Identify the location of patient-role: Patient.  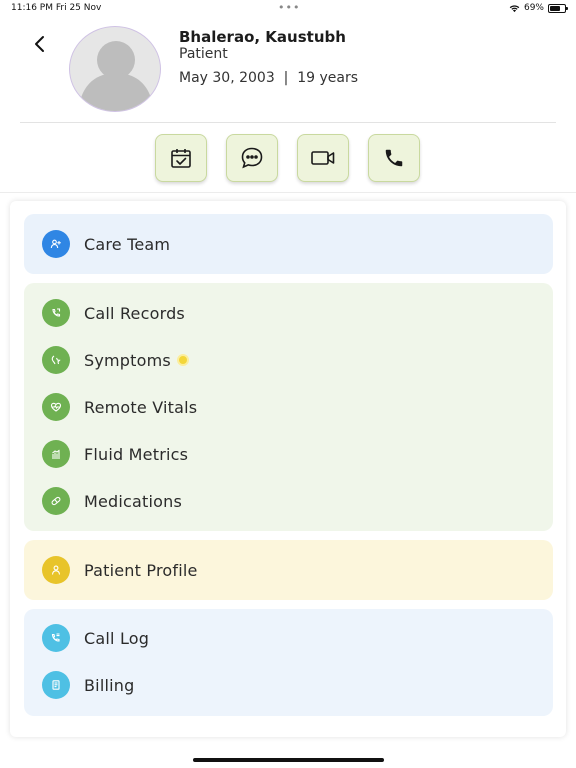
(203, 54).